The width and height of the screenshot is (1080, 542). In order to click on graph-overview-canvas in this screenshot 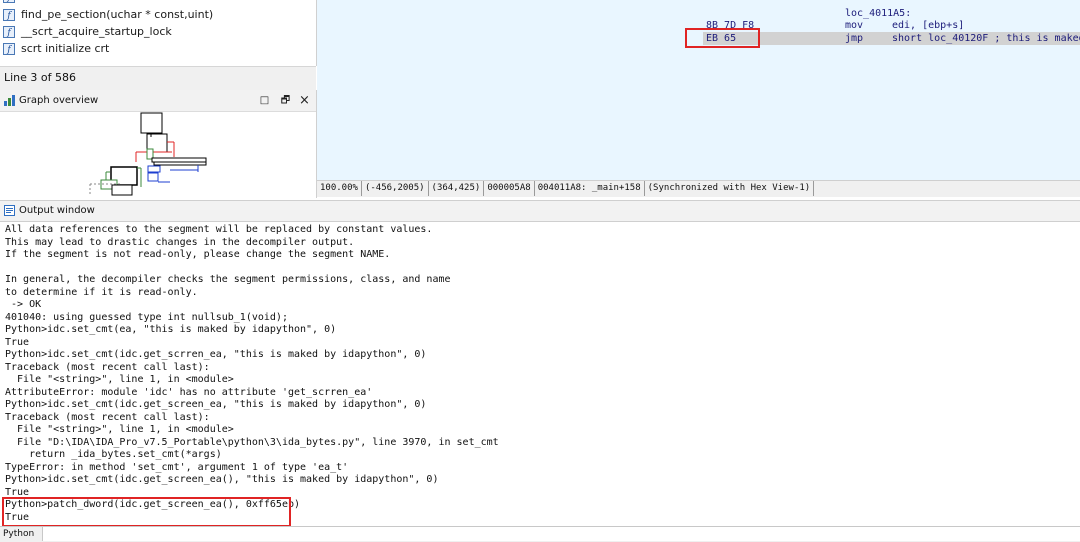, I will do `click(150, 154)`.